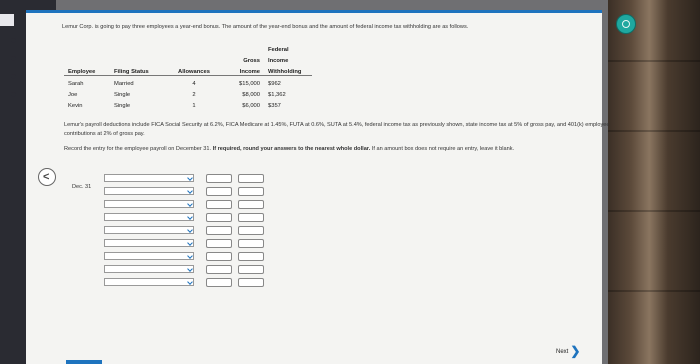 The height and width of the screenshot is (364, 700). I want to click on table-header: Filing Status, so click(140, 70).